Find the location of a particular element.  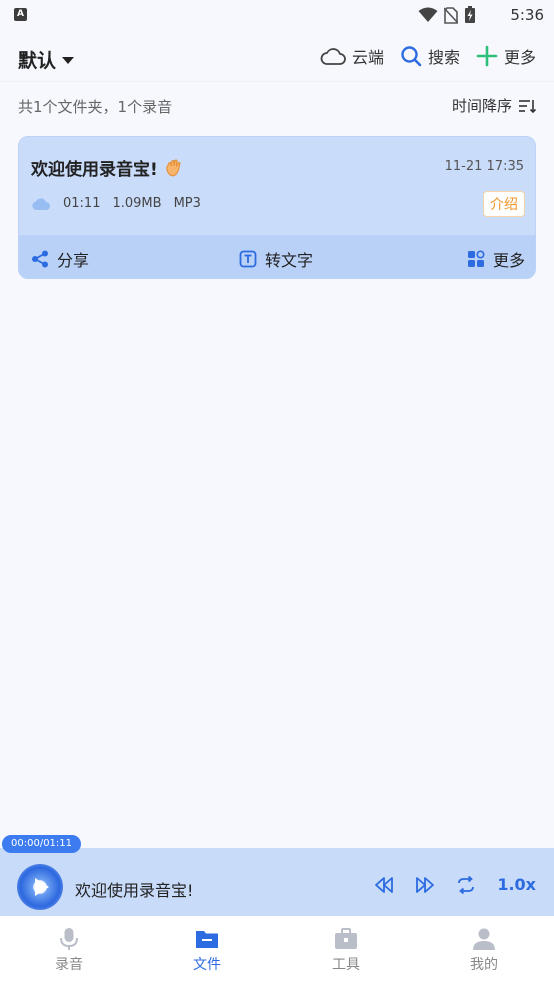

sort-button: 时间降序 is located at coordinates (494, 105).